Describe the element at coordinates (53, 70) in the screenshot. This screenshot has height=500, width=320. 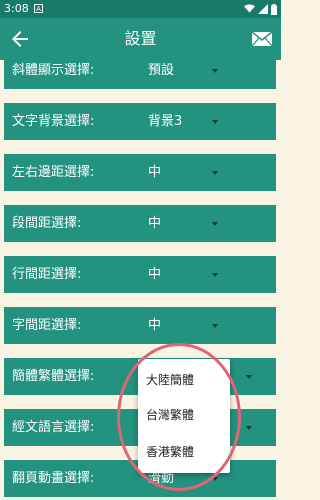
I see `setting-label: 斜體顯示選擇:` at that location.